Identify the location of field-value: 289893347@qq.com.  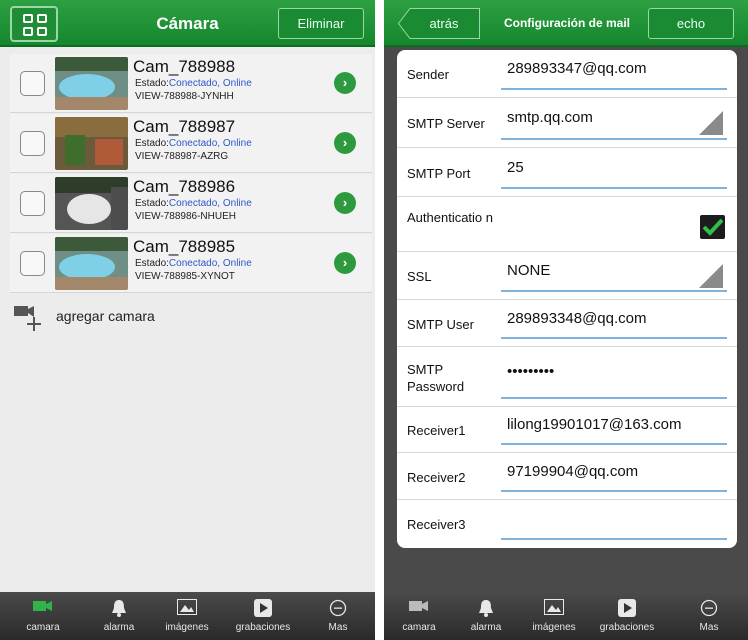
(577, 68).